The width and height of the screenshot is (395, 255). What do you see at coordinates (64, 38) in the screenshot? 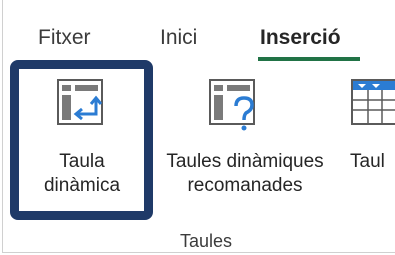
I see `tab-fitxer: Fitxer` at bounding box center [64, 38].